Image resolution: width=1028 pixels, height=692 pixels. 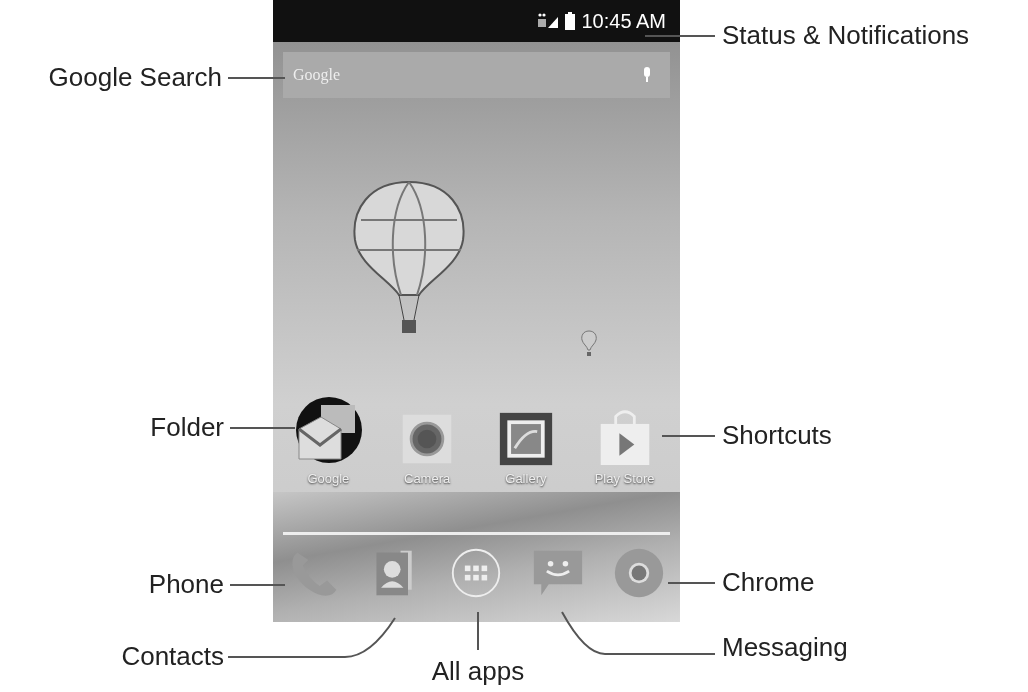 I want to click on browser-circle-icon, so click(x=639, y=573).